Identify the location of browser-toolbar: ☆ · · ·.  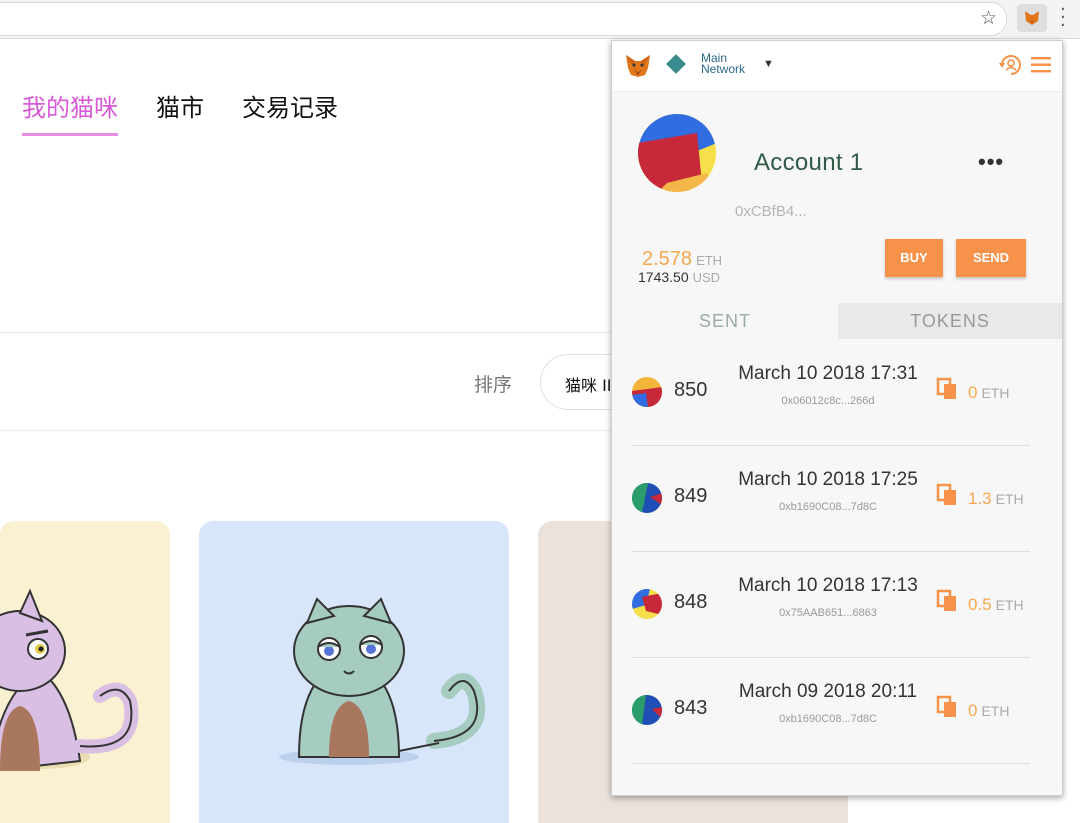
(540, 19).